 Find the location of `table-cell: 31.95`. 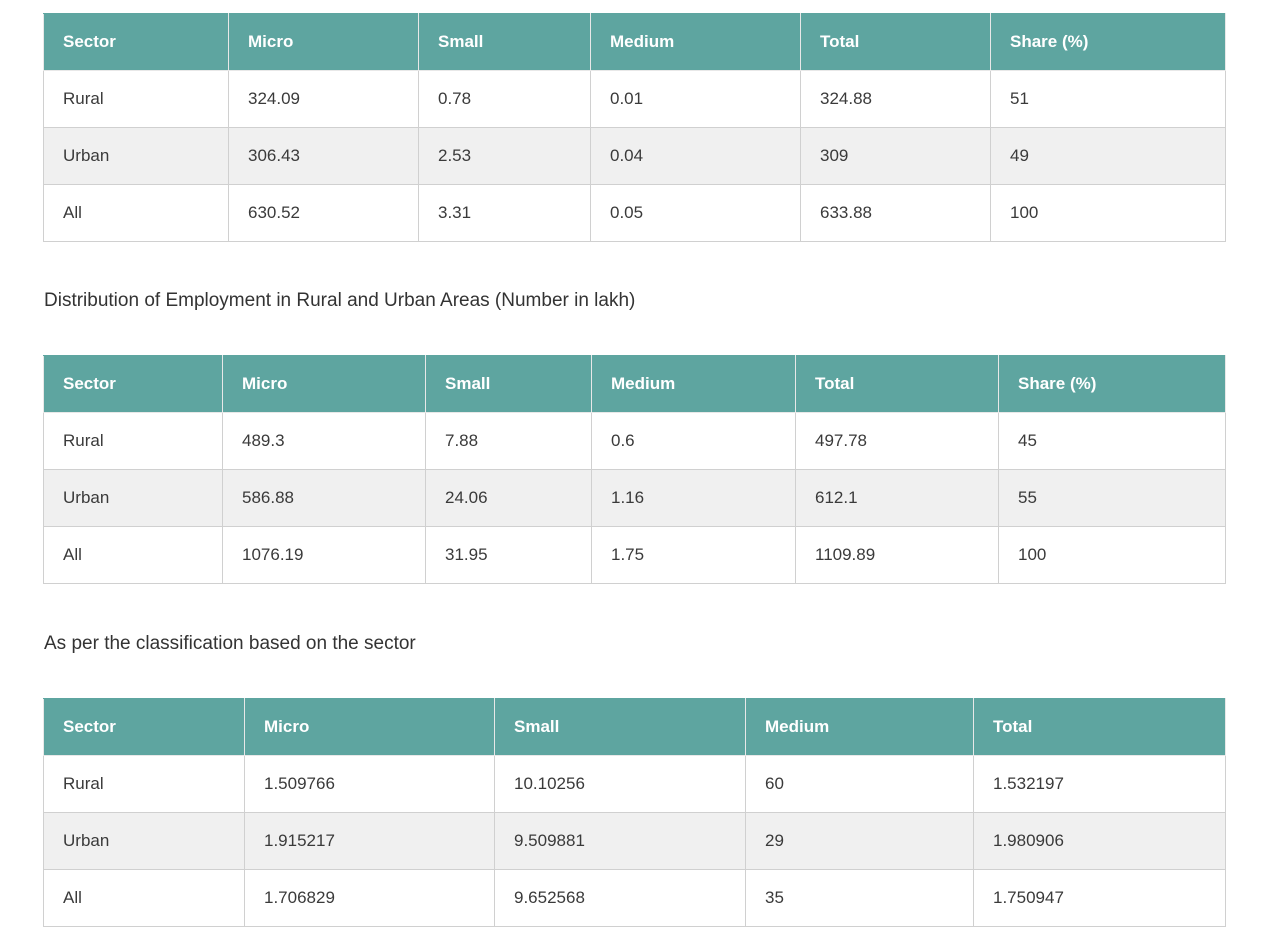

table-cell: 31.95 is located at coordinates (508, 555).